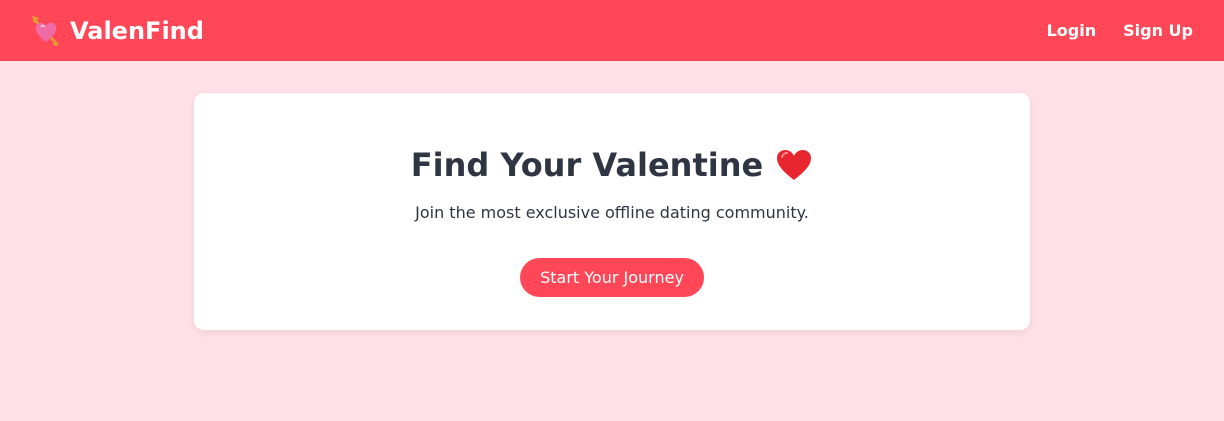  I want to click on brand-name: ValenFind, so click(137, 30).